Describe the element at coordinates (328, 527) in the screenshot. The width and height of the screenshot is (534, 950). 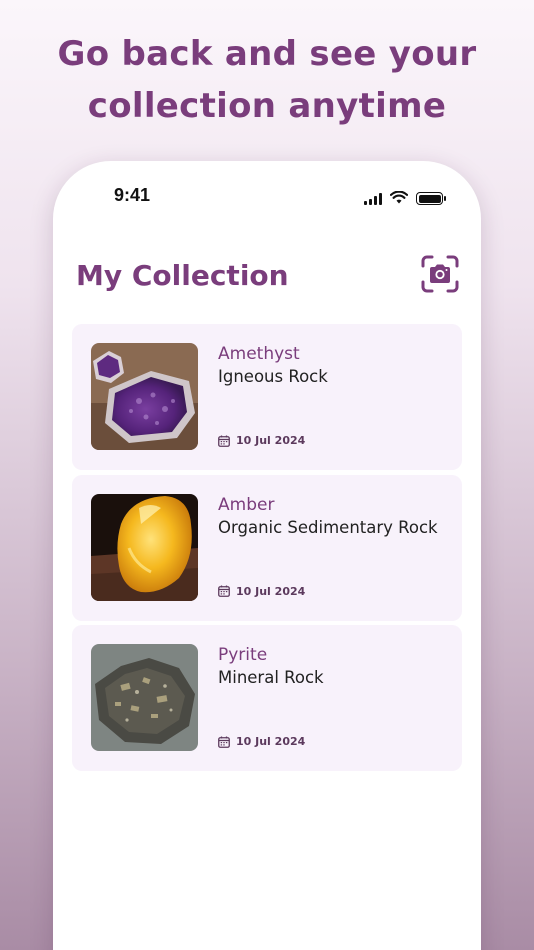
I see `item-type: Organic Sedimentary Rock` at that location.